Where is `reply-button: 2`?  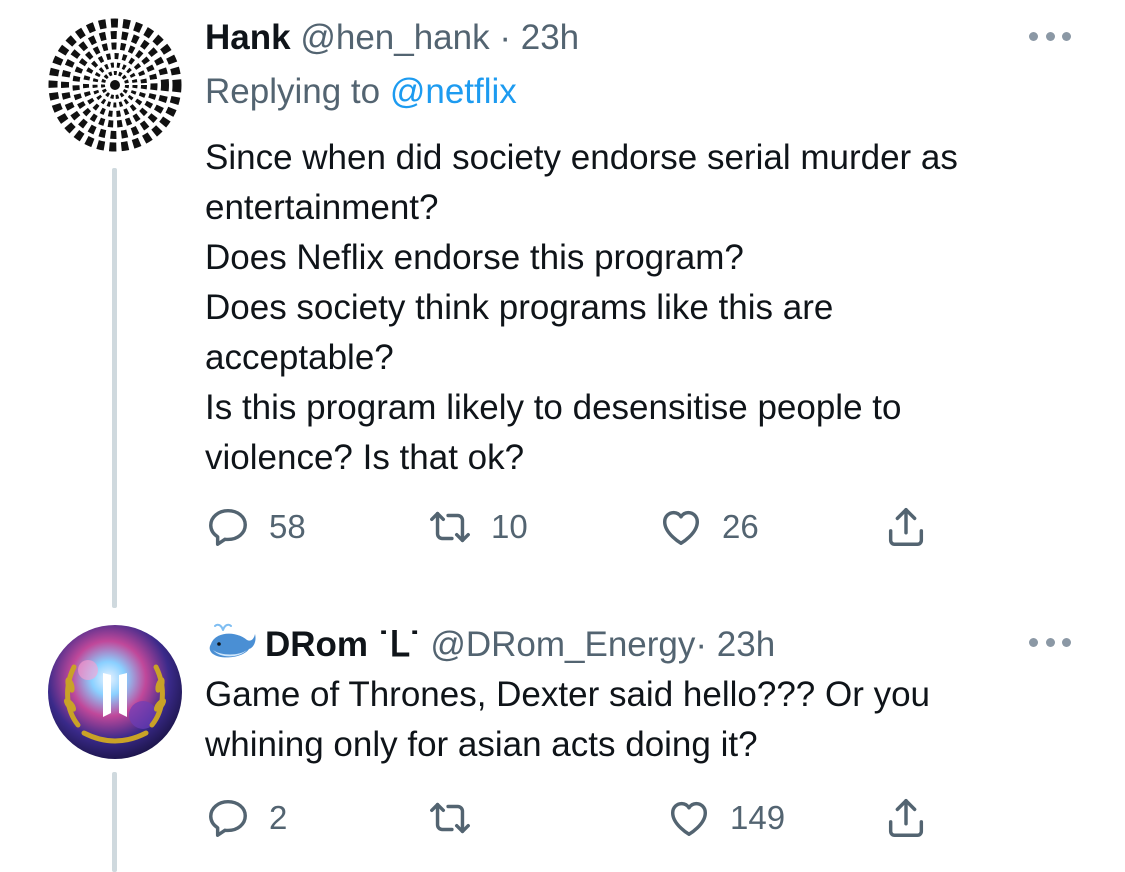 reply-button: 2 is located at coordinates (246, 818).